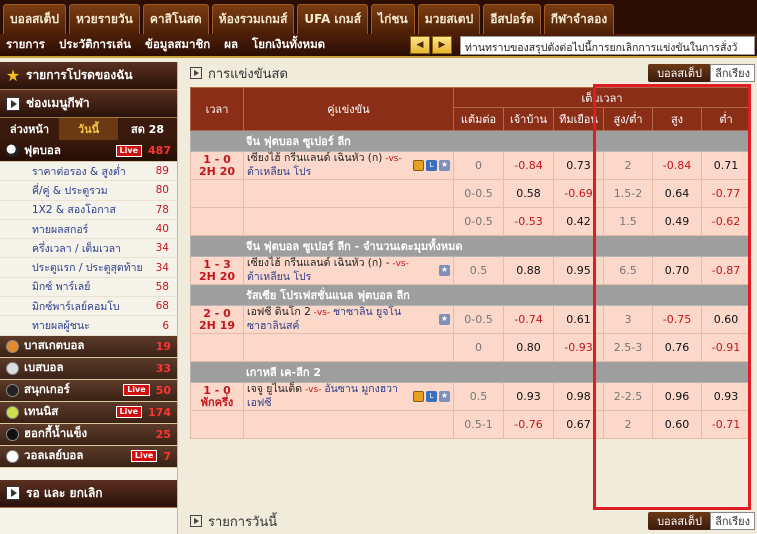 The height and width of the screenshot is (534, 757). I want to click on football-subitem: มิกซ์พาร์เลย์คอมโบ 68, so click(88, 307).